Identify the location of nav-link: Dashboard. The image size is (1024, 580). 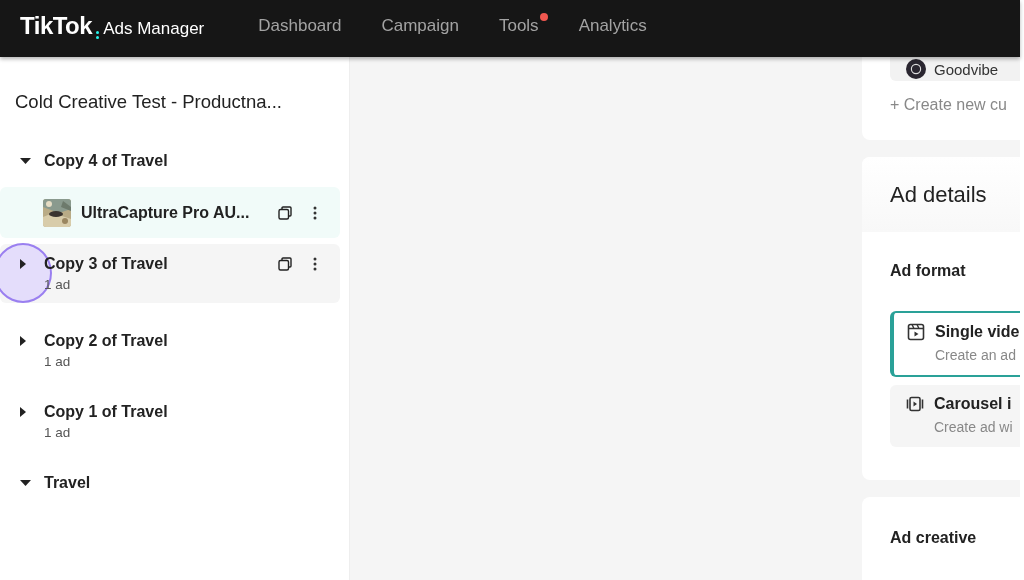
(300, 25).